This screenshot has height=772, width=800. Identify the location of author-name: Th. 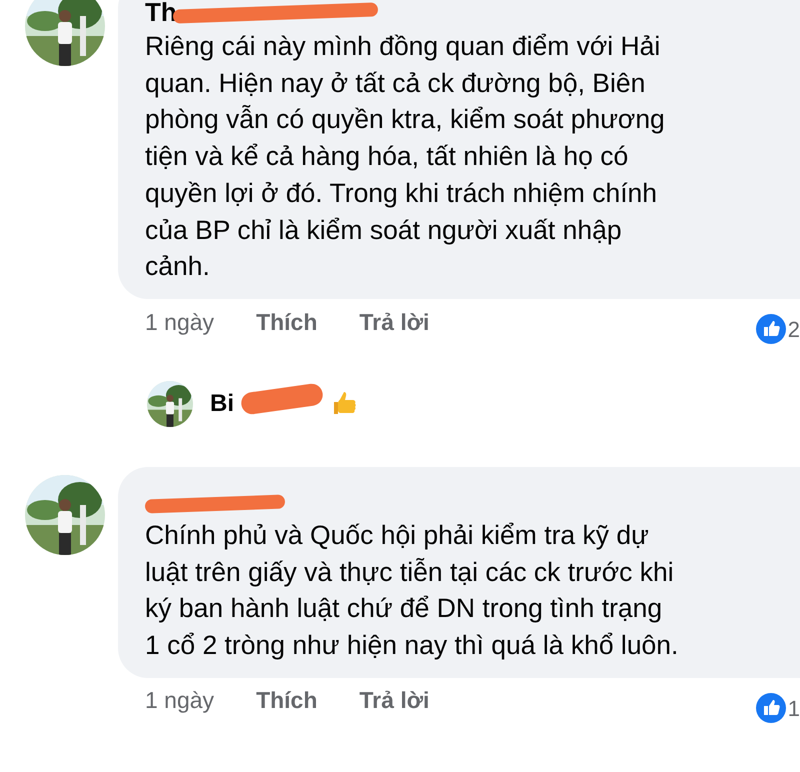
(161, 13).